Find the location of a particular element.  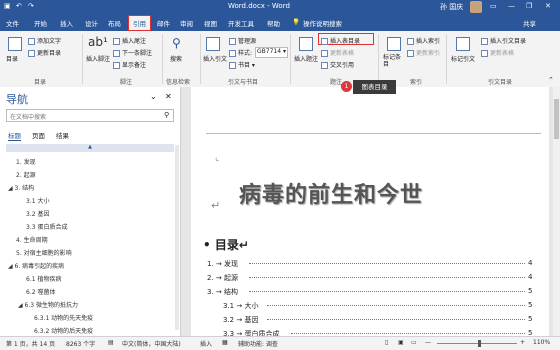

tell-me-search: 操作说明搜索 is located at coordinates (322, 23).